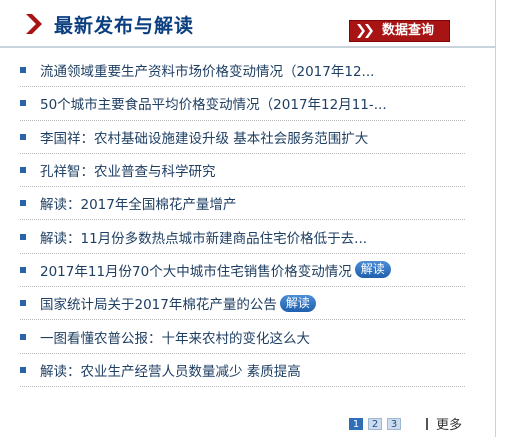 The height and width of the screenshot is (437, 509). Describe the element at coordinates (394, 423) in the screenshot. I see `page-number-button: 3` at that location.